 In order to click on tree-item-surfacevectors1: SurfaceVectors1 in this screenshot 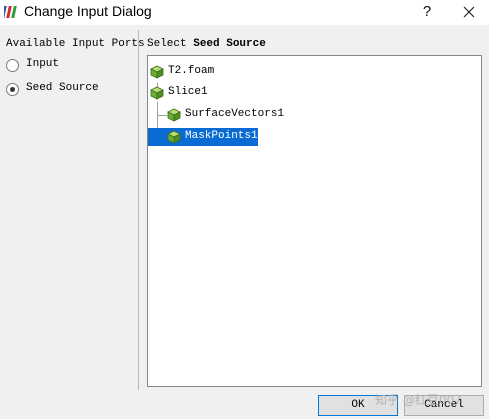, I will do `click(229, 115)`.